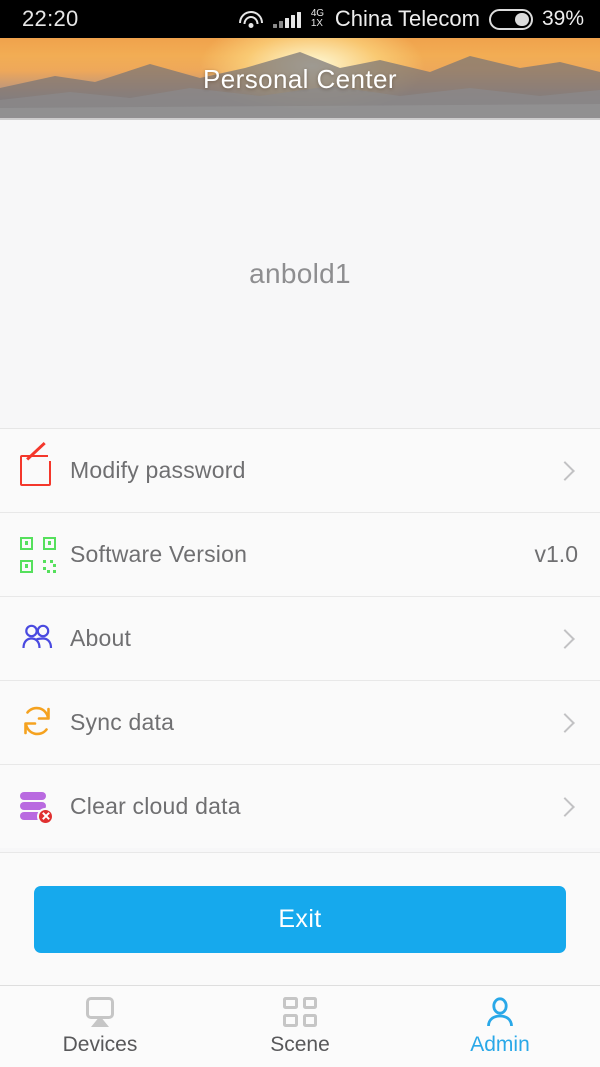 This screenshot has width=600, height=1067. What do you see at coordinates (100, 1044) in the screenshot?
I see `tab-label: Devices` at bounding box center [100, 1044].